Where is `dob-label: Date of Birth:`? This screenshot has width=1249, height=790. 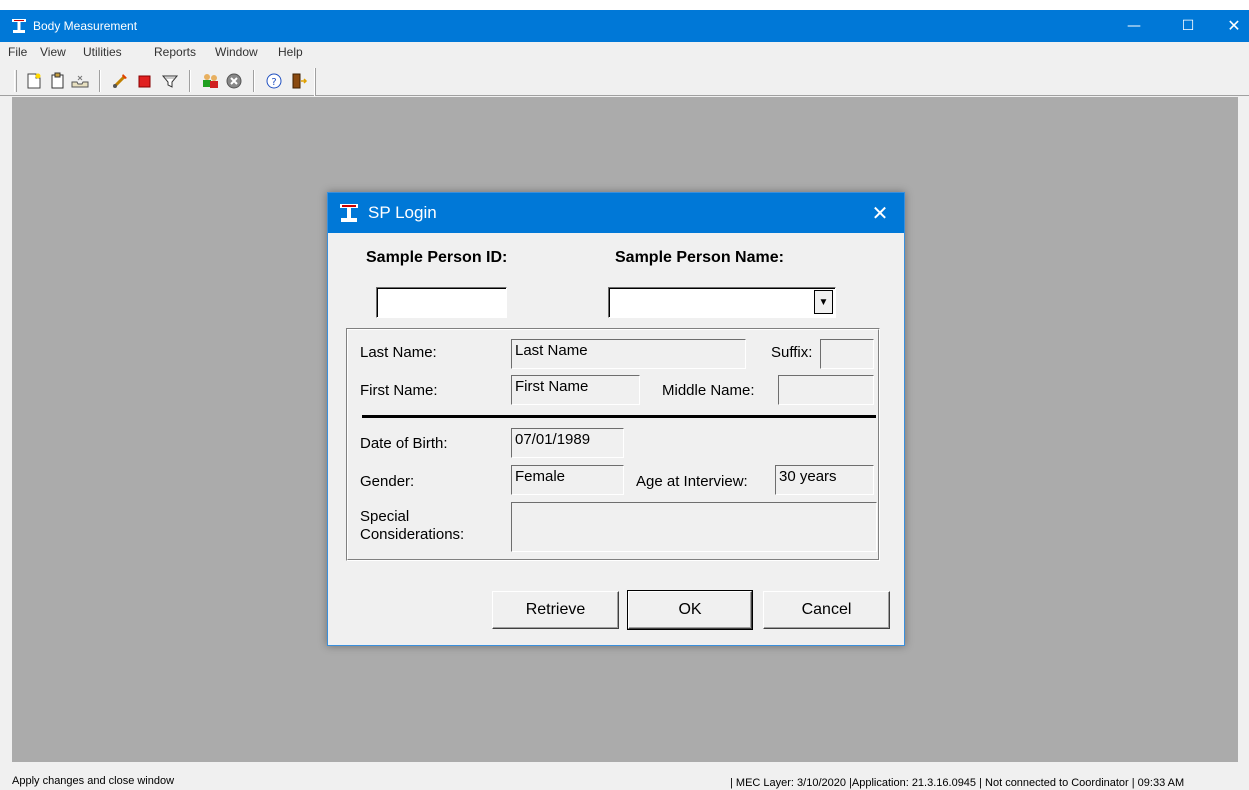
dob-label: Date of Birth: is located at coordinates (404, 443).